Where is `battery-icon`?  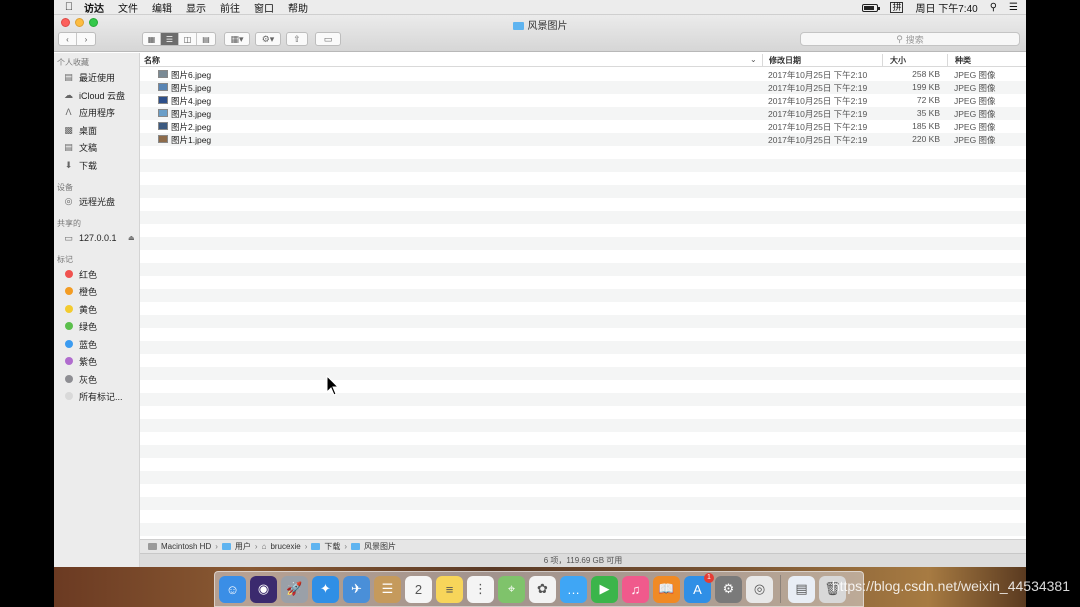 battery-icon is located at coordinates (871, 7).